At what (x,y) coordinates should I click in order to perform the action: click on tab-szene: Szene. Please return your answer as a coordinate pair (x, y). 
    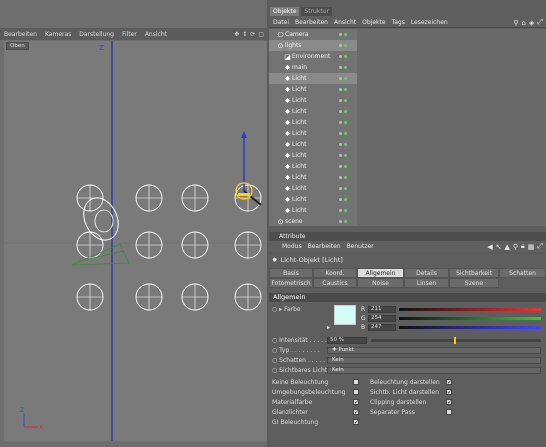
    Looking at the image, I should click on (474, 283).